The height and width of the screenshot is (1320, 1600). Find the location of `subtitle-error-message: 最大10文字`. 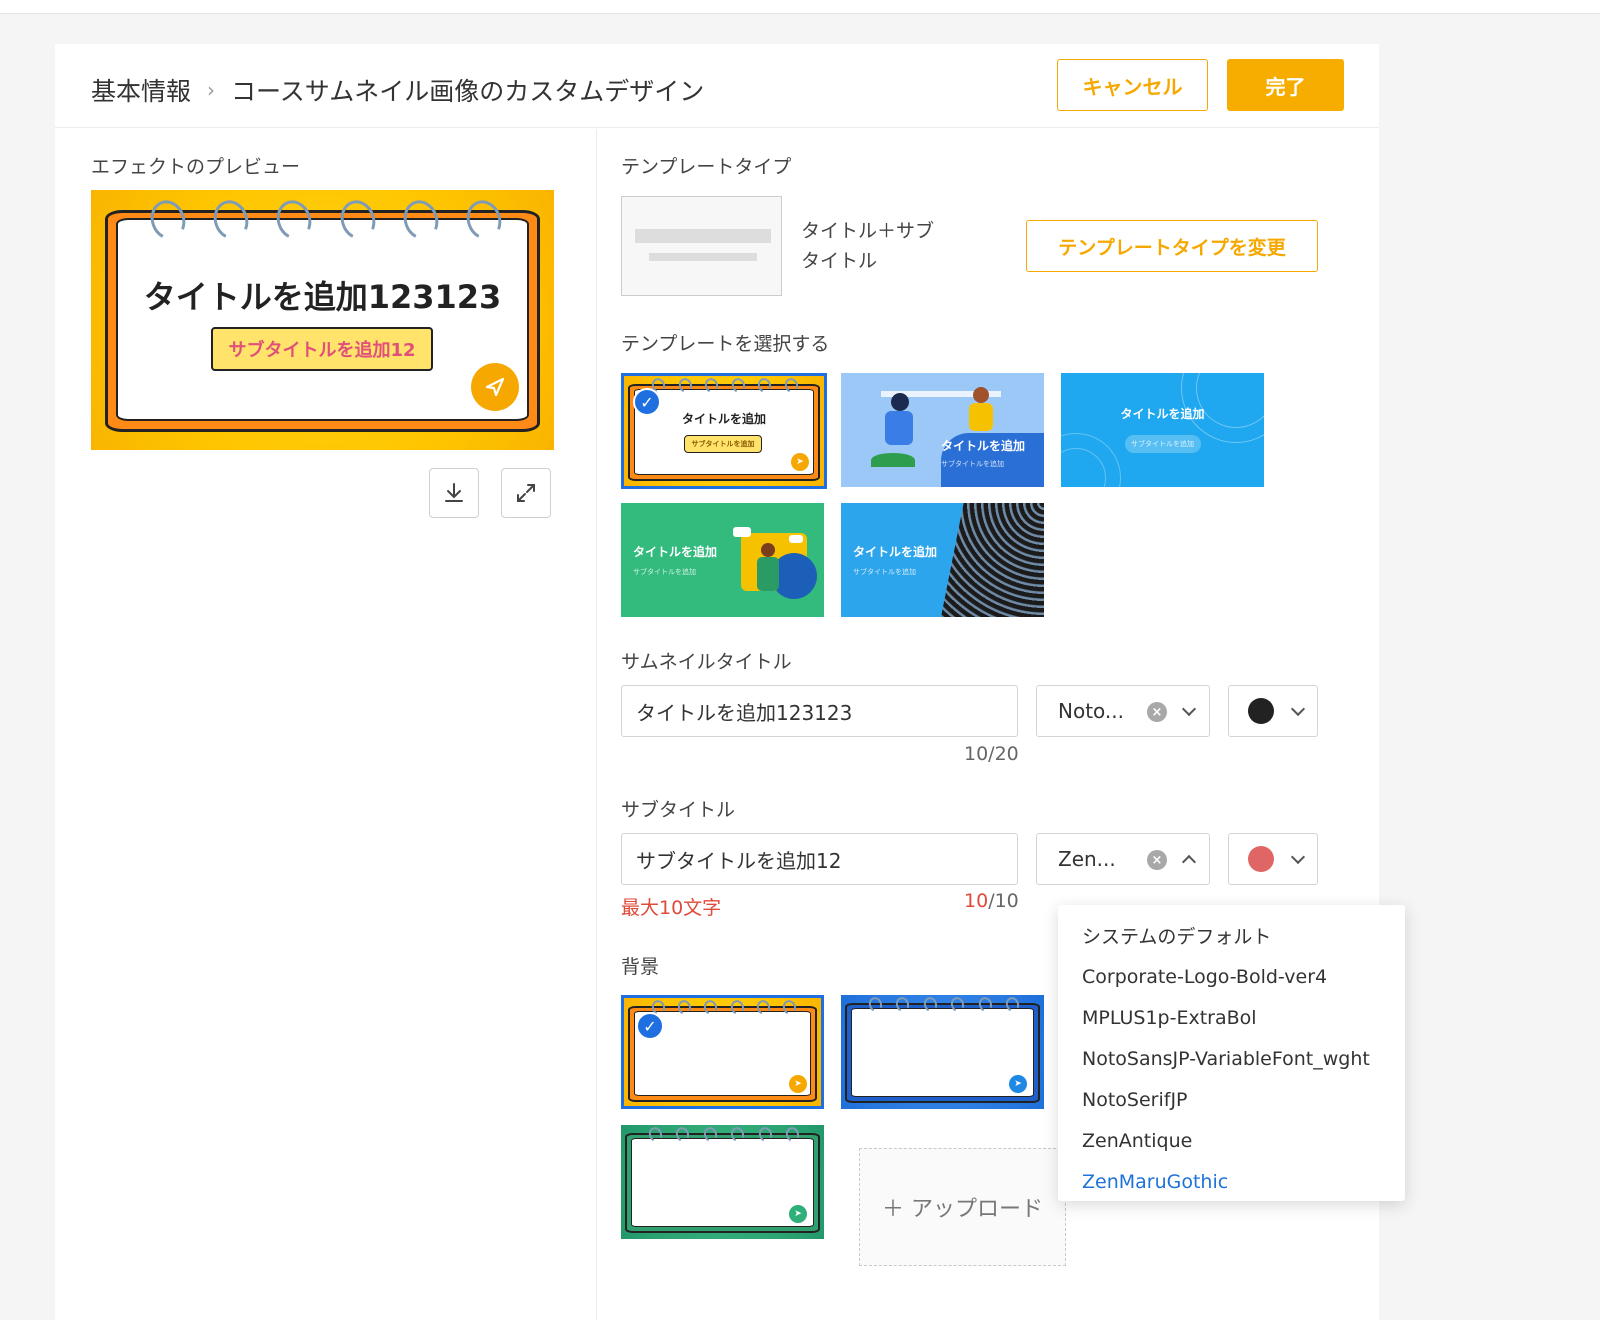

subtitle-error-message: 最大10文字 is located at coordinates (671, 908).